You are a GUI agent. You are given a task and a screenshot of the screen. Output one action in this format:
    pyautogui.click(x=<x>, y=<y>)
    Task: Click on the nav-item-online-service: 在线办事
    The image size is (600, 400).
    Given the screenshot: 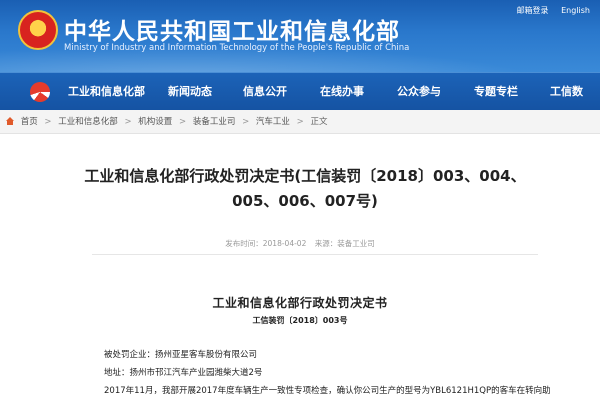 What is the action you would take?
    pyautogui.click(x=342, y=92)
    